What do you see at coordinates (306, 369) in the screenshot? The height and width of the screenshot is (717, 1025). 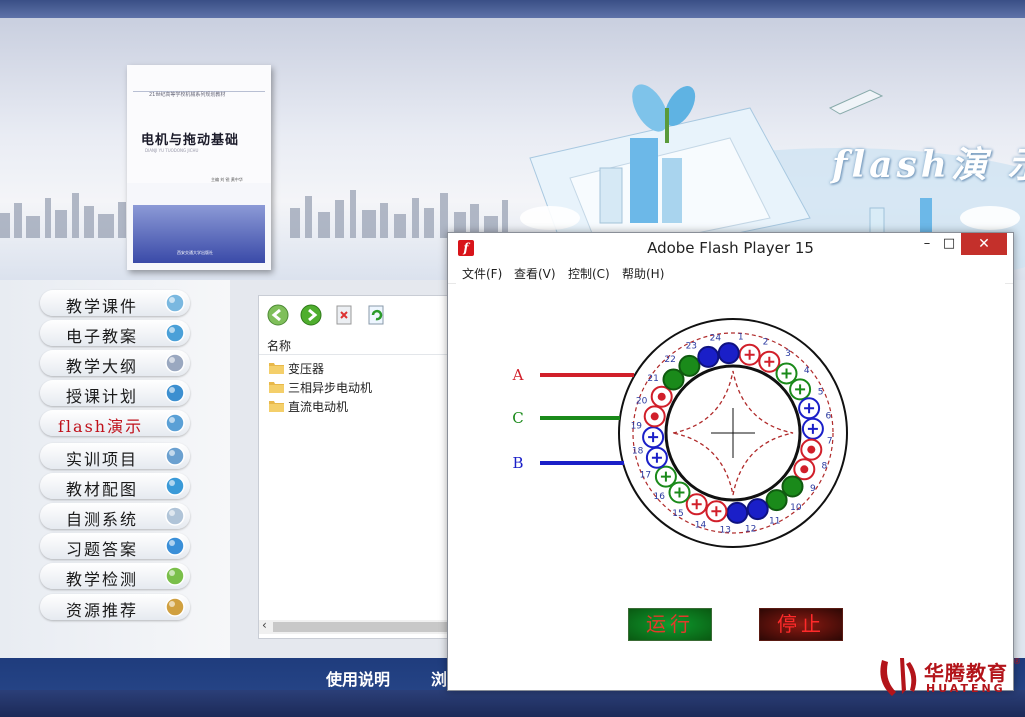 I see `folder-label: 变压器` at bounding box center [306, 369].